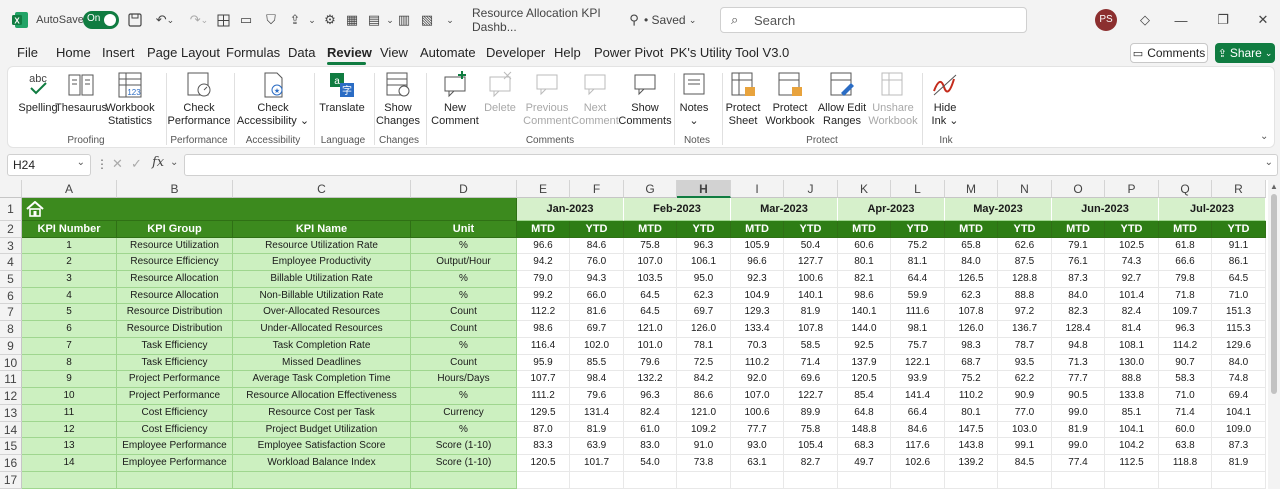  I want to click on column-header: N, so click(1025, 189).